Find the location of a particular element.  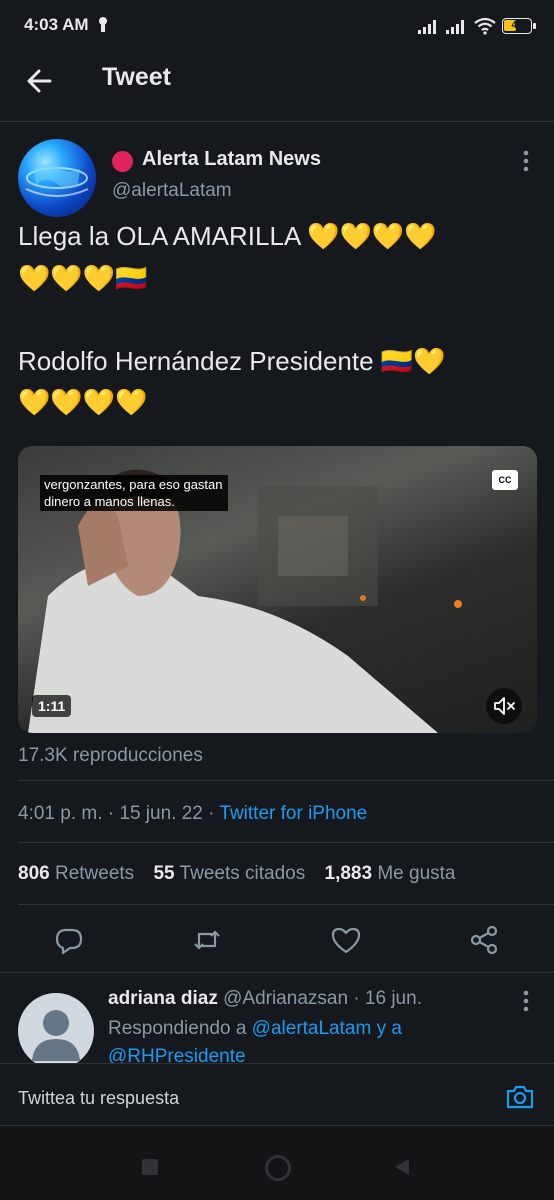

camera-icon is located at coordinates (520, 1097).